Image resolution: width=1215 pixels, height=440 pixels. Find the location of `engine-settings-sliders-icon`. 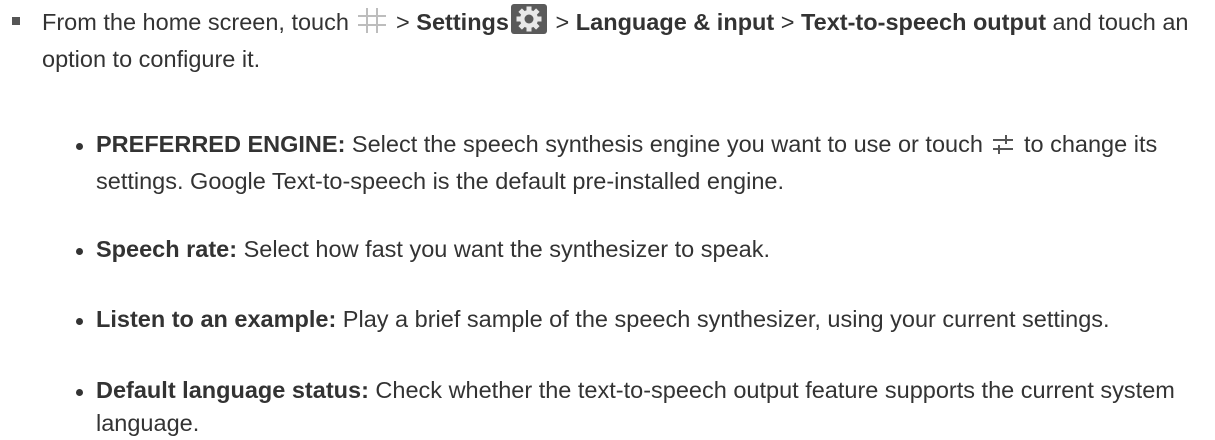

engine-settings-sliders-icon is located at coordinates (1003, 148).